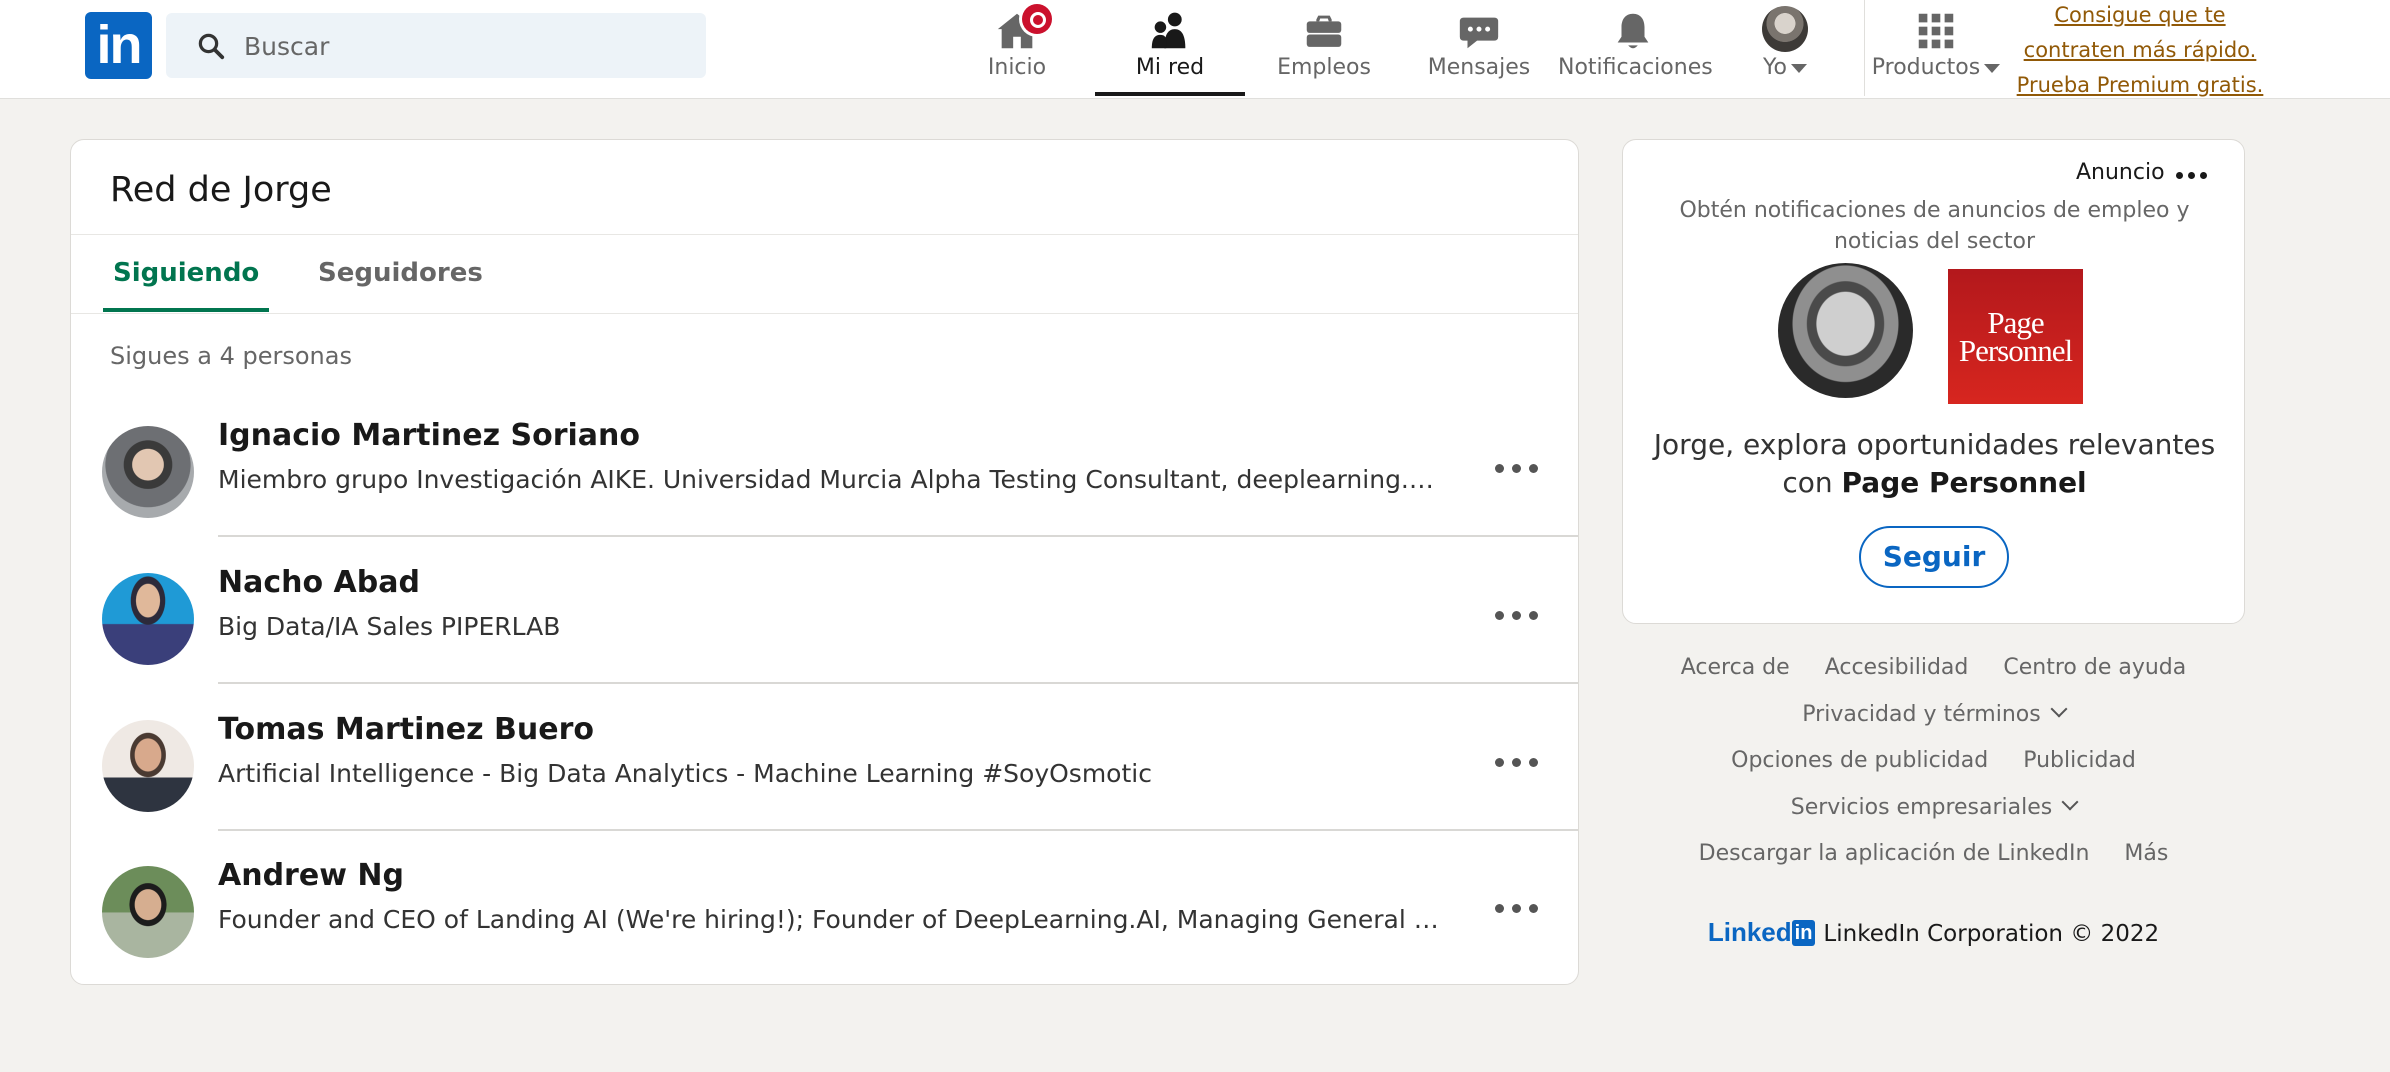  I want to click on nav-jobs-label: Empleos, so click(1324, 67).